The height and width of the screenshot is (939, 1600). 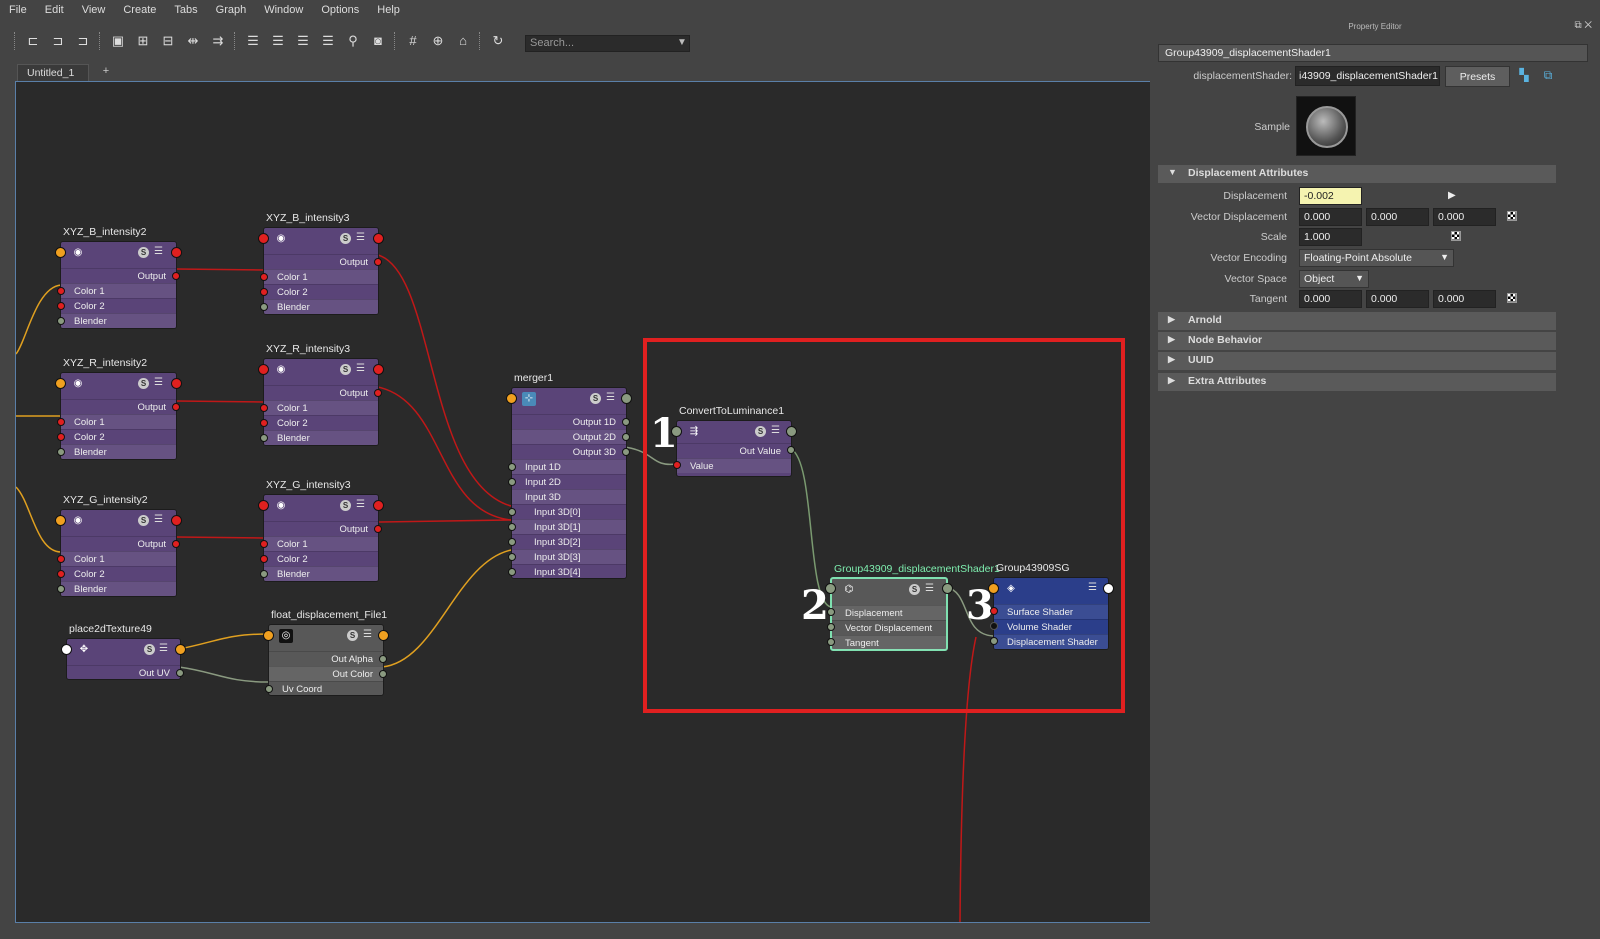 What do you see at coordinates (378, 41) in the screenshot?
I see `snapshot-icon: ◙` at bounding box center [378, 41].